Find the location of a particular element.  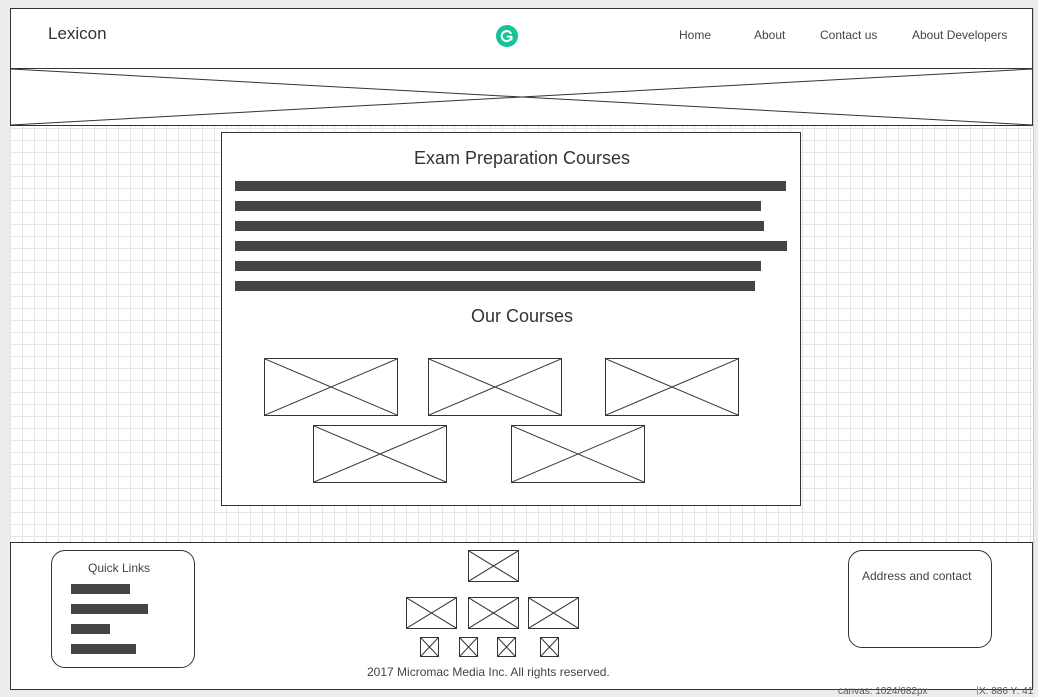

page-title: Exam Preparation Courses is located at coordinates (522, 158).